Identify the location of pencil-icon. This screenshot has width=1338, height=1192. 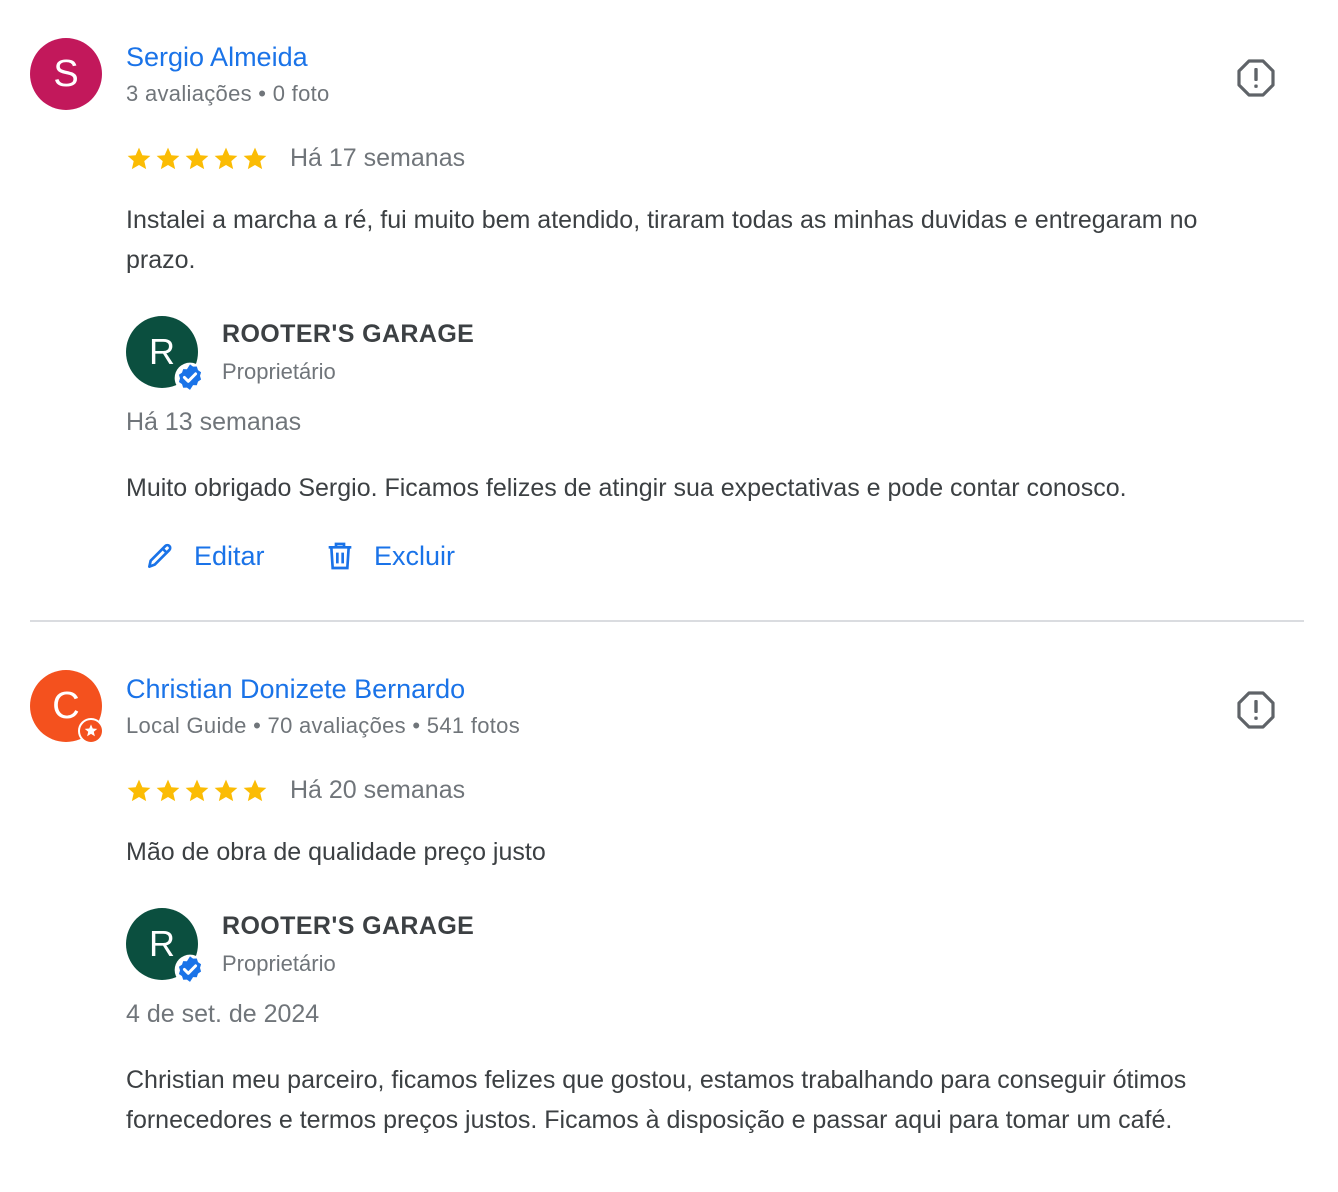
(160, 555).